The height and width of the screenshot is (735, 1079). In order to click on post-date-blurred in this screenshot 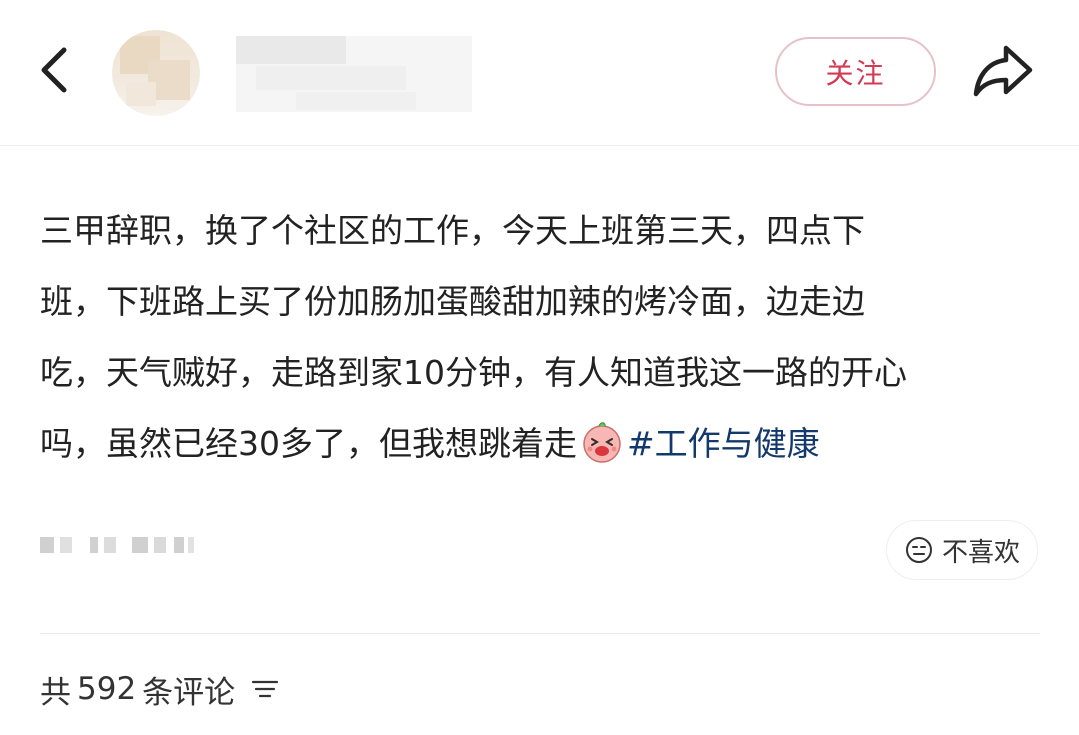, I will do `click(117, 545)`.